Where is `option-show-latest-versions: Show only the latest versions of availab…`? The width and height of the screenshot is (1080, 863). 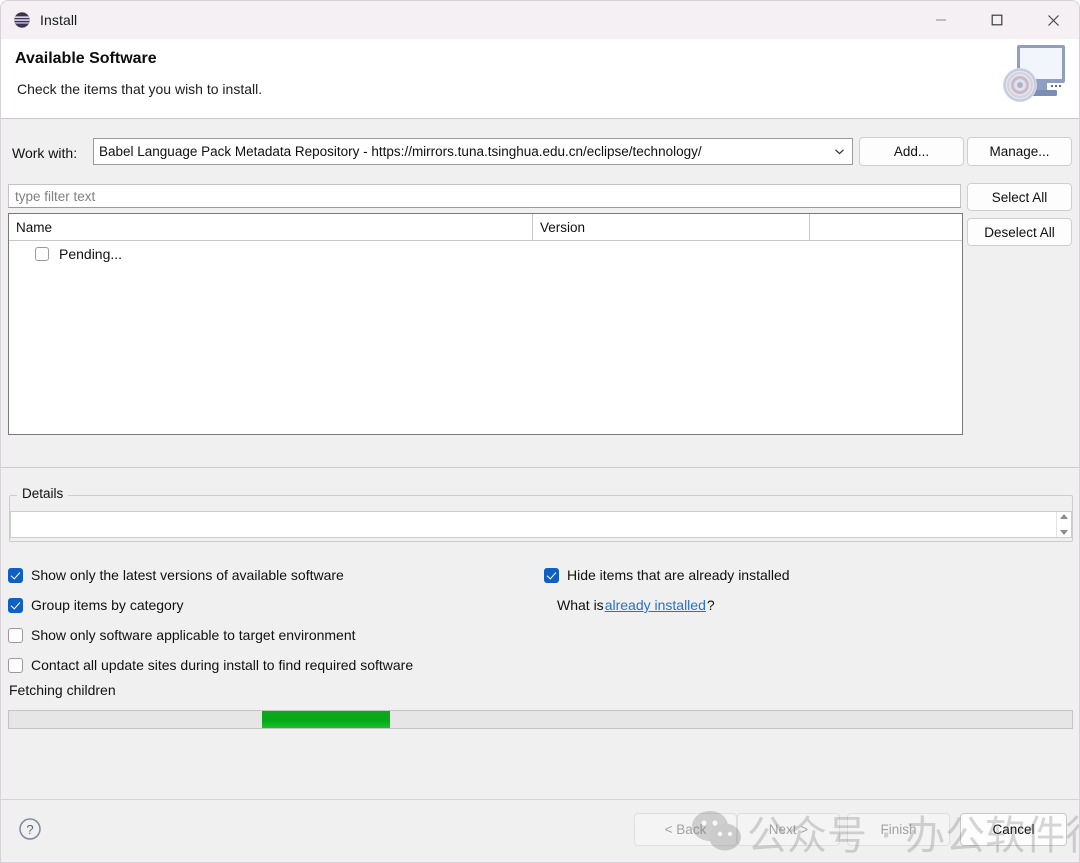
option-show-latest-versions: Show only the latest versions of availab… is located at coordinates (176, 575).